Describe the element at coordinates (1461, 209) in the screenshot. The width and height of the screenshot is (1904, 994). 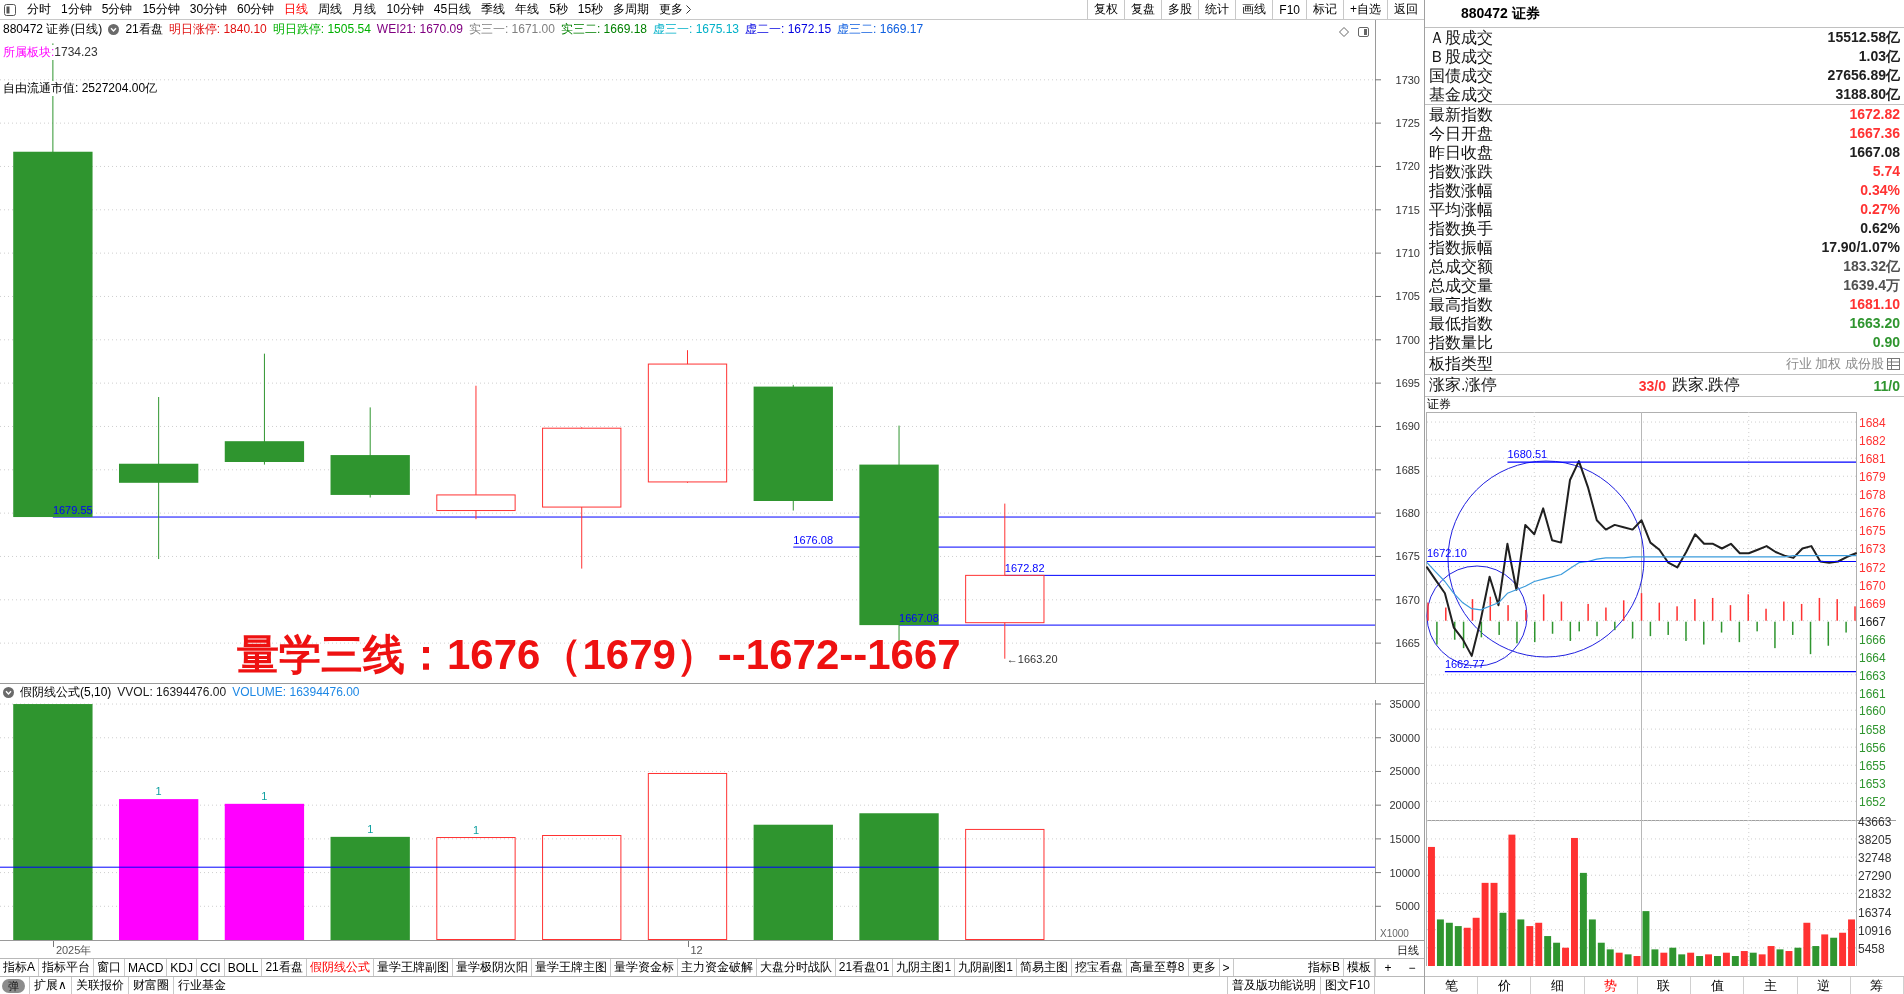
I see `stat-label: 平均涨幅` at that location.